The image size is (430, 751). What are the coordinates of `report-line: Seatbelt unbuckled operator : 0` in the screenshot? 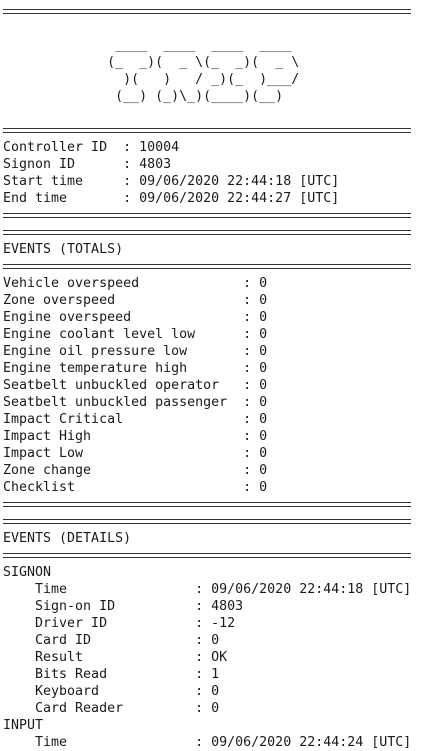 It's located at (135, 385).